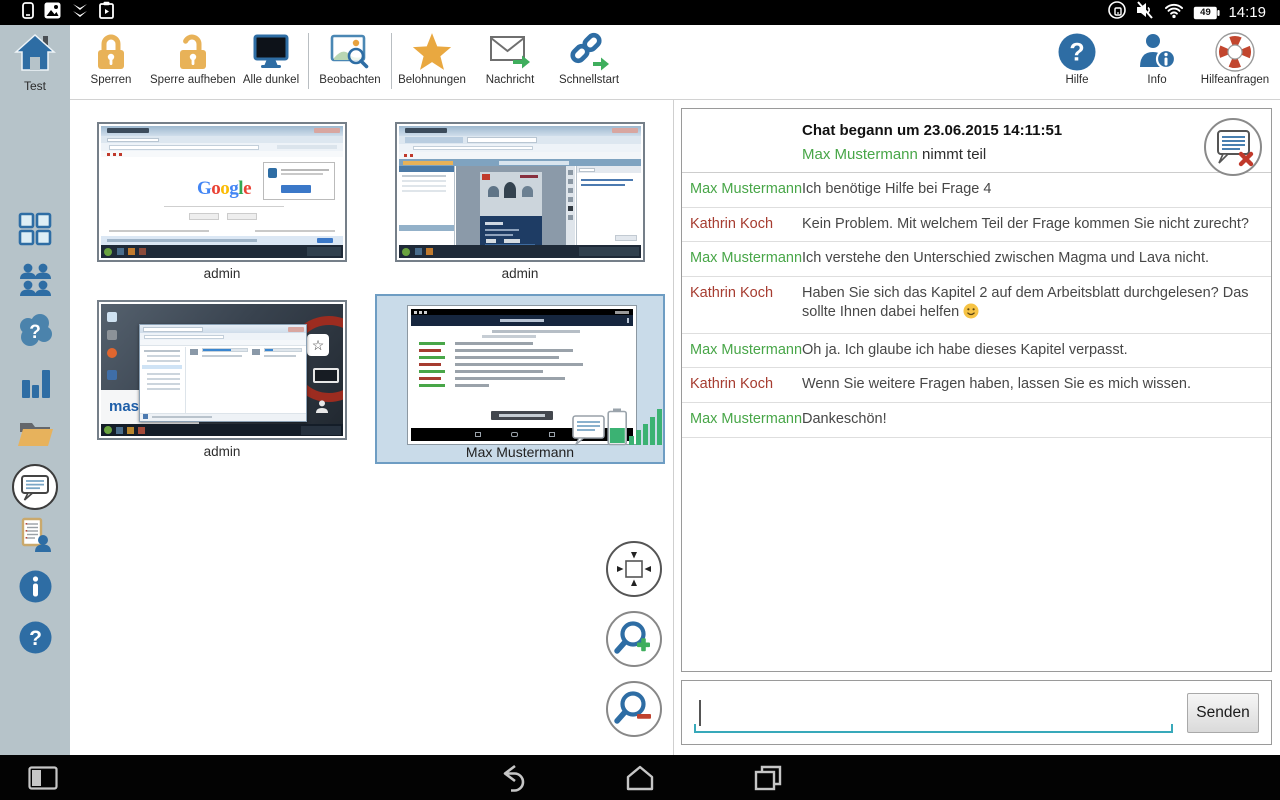  I want to click on toolbar-blank-screens-button: Alle dunkel, so click(271, 63).